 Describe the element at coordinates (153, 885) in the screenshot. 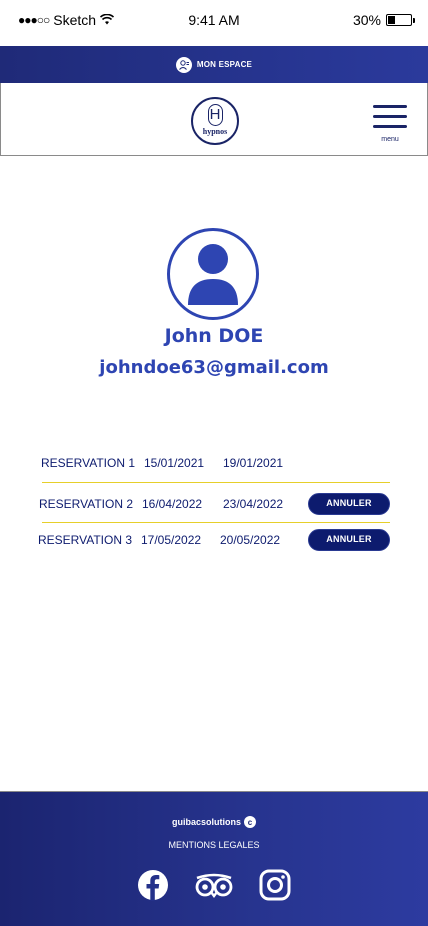

I see `facebook-icon` at that location.